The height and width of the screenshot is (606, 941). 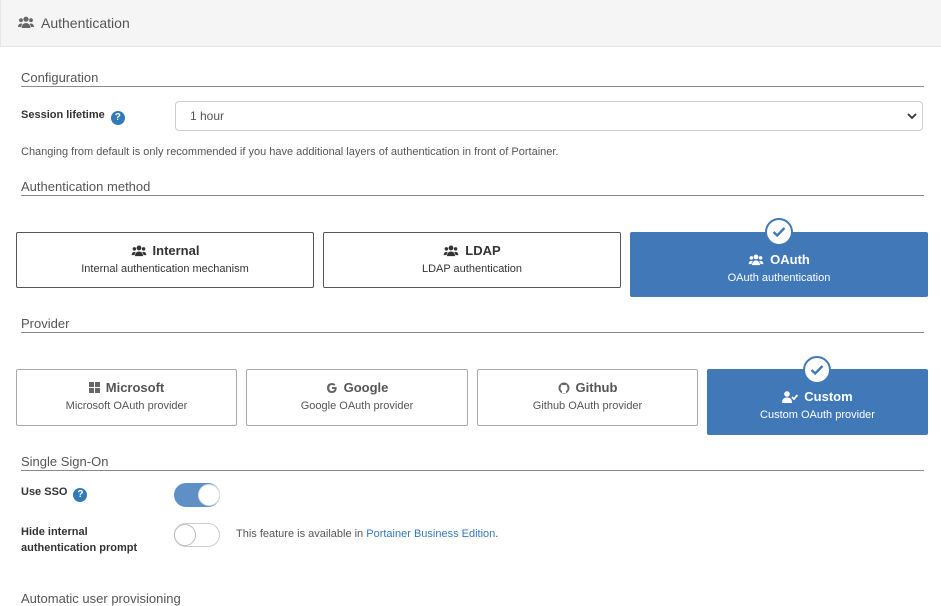 I want to click on session-lifetime-label-text: Session lifetime, so click(x=63, y=115).